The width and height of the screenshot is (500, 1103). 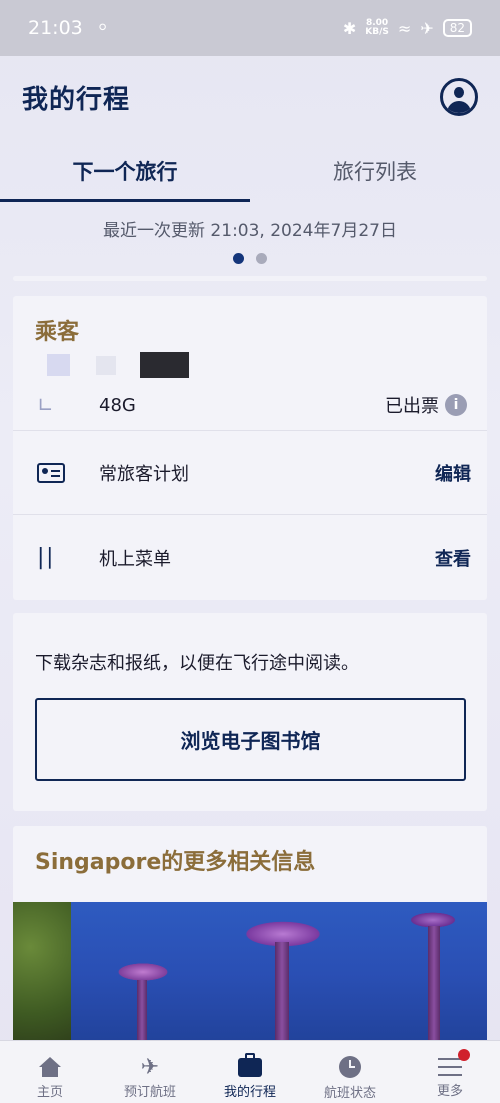 I want to click on view-menu-link: 查看, so click(x=453, y=558).